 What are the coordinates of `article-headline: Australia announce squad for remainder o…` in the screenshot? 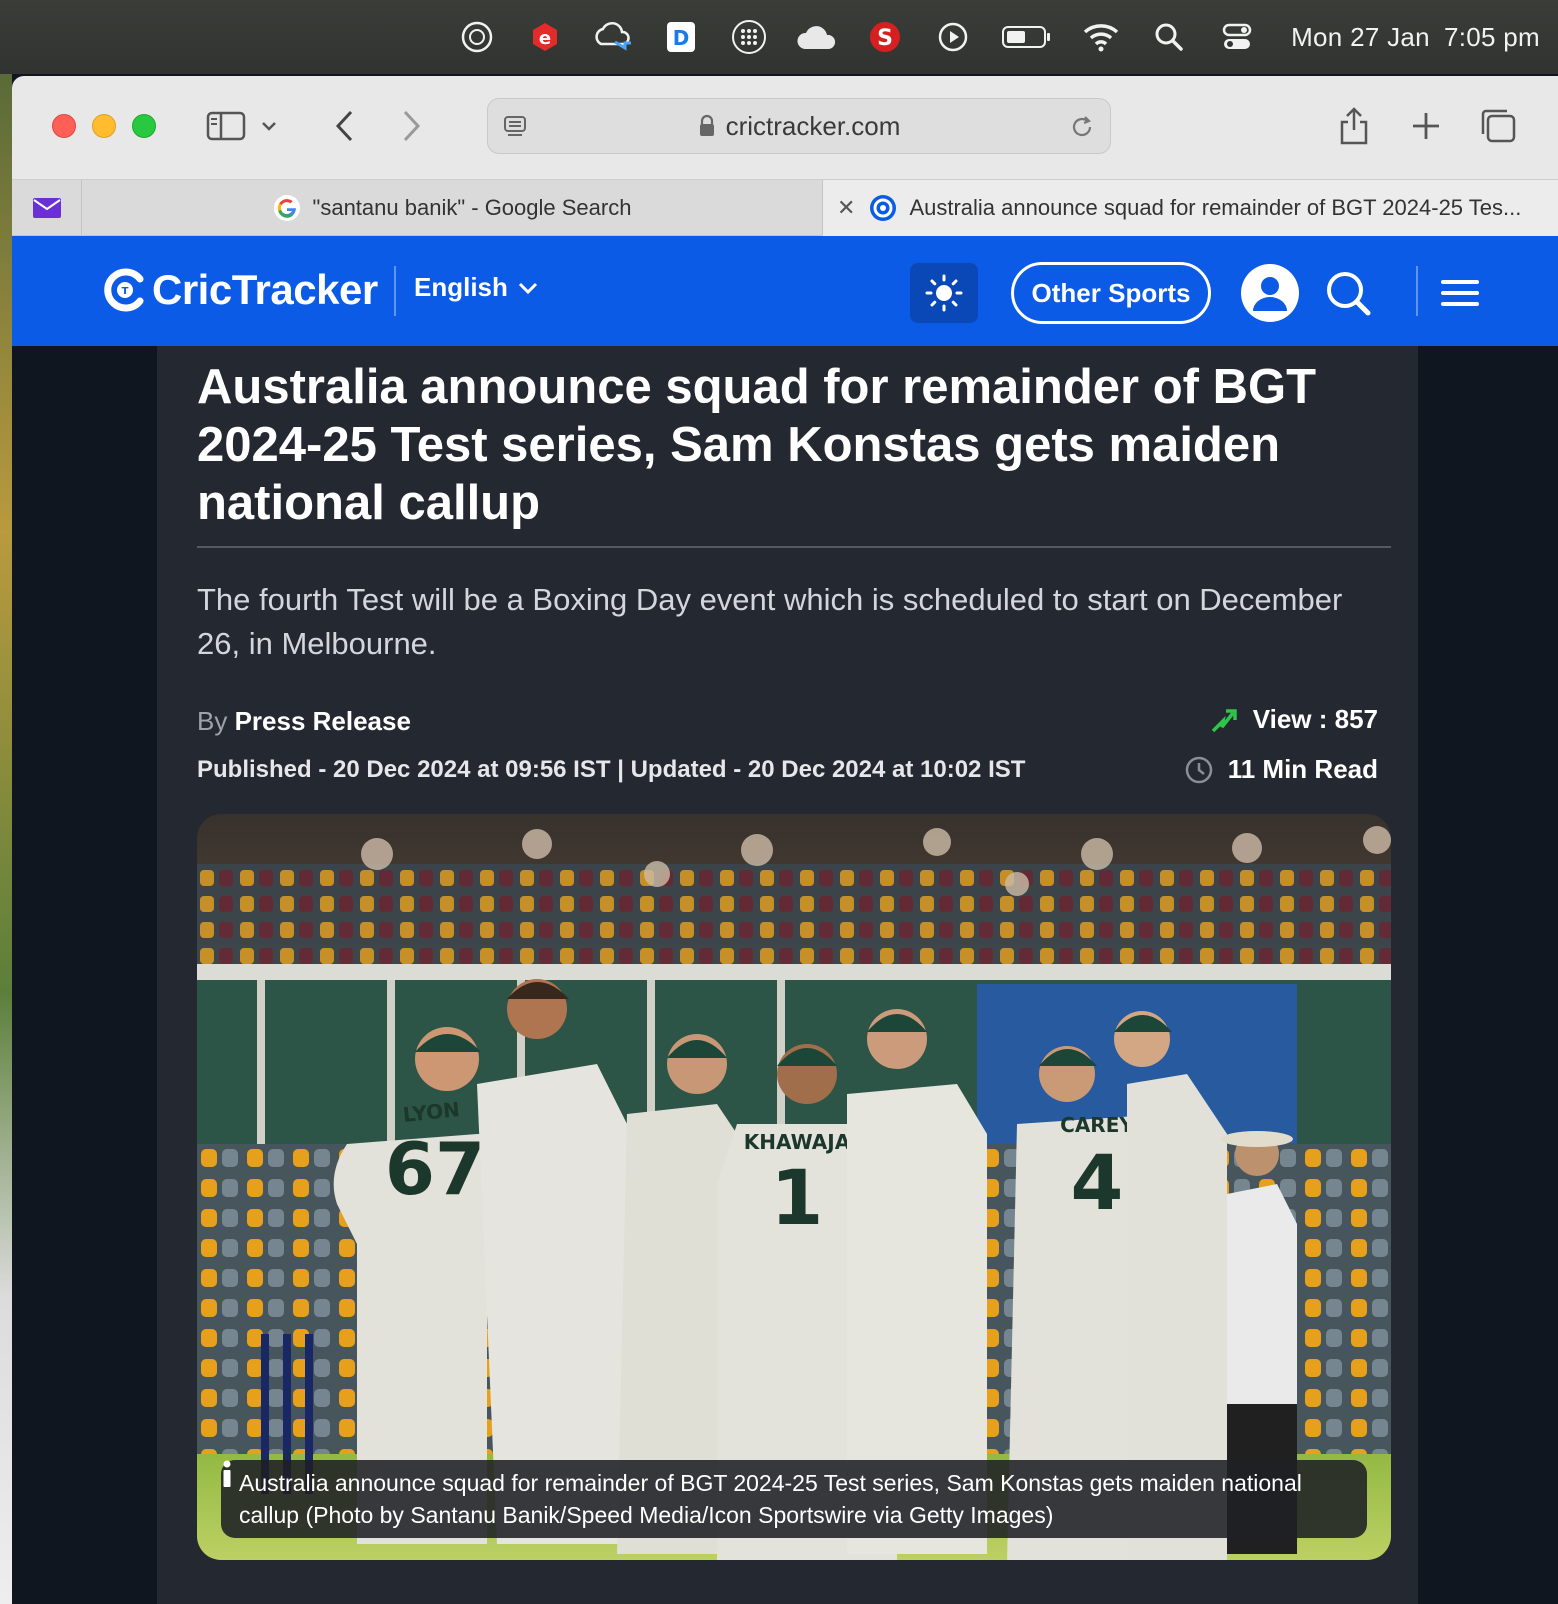 It's located at (757, 445).